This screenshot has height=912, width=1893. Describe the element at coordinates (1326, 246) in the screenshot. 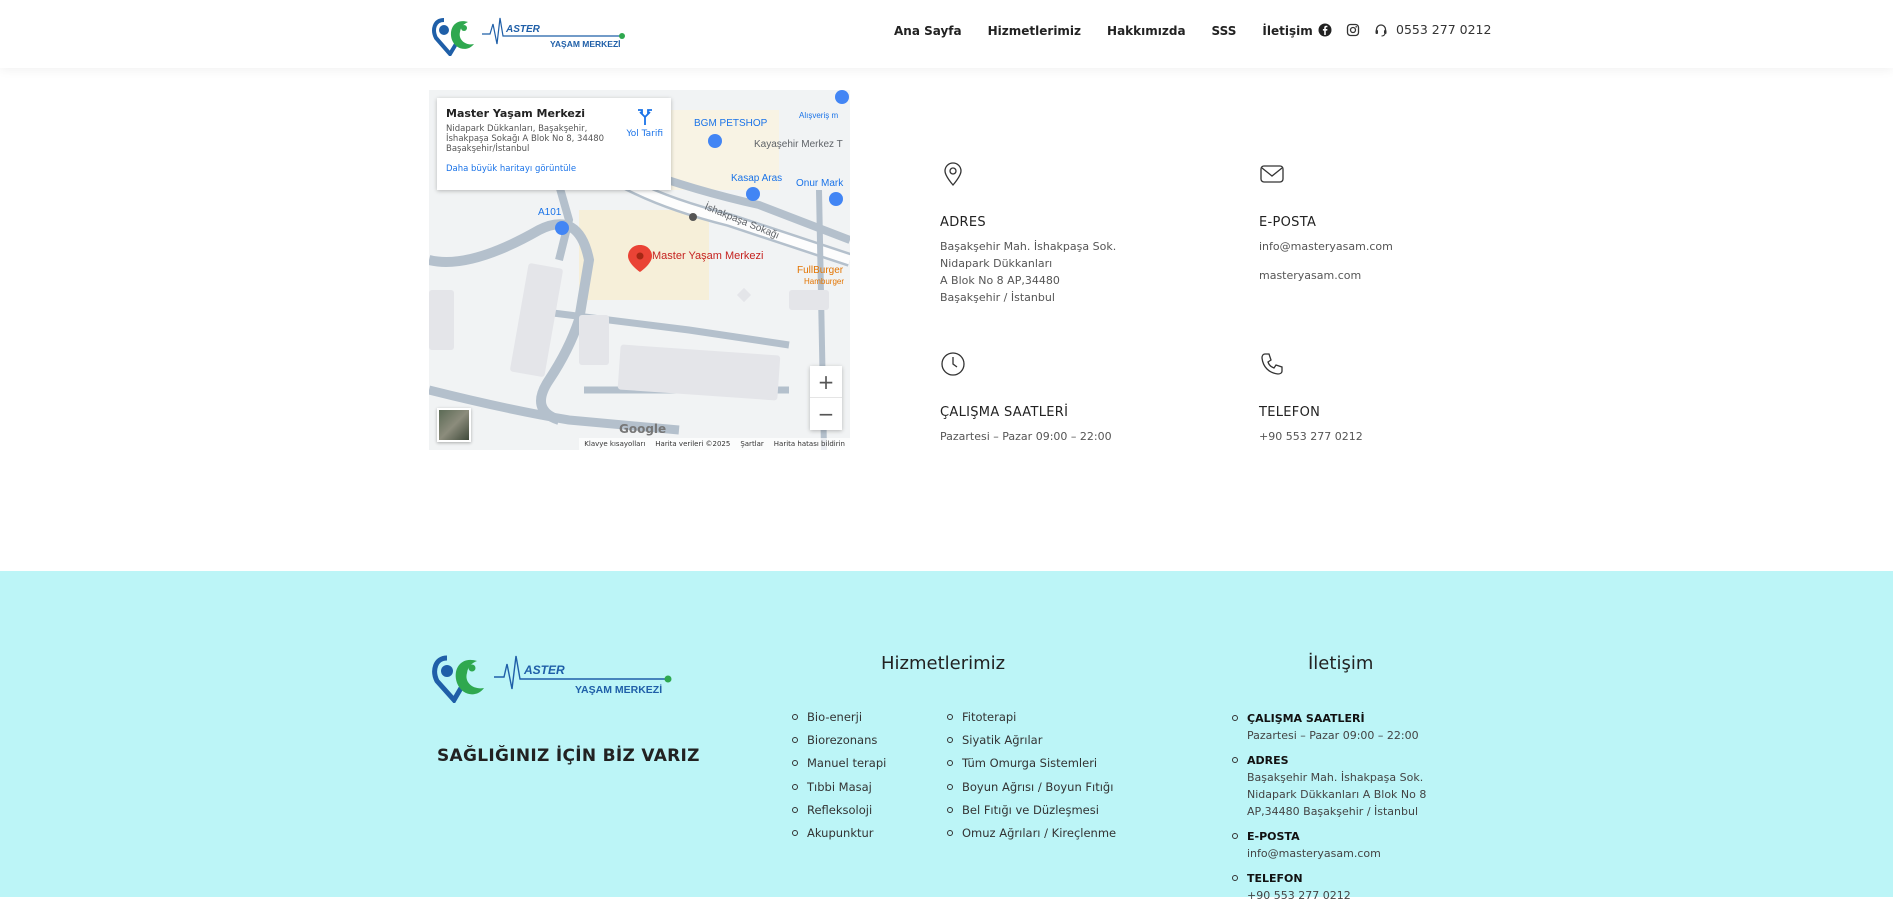

I see `email-text: info@masteryasam.com` at that location.